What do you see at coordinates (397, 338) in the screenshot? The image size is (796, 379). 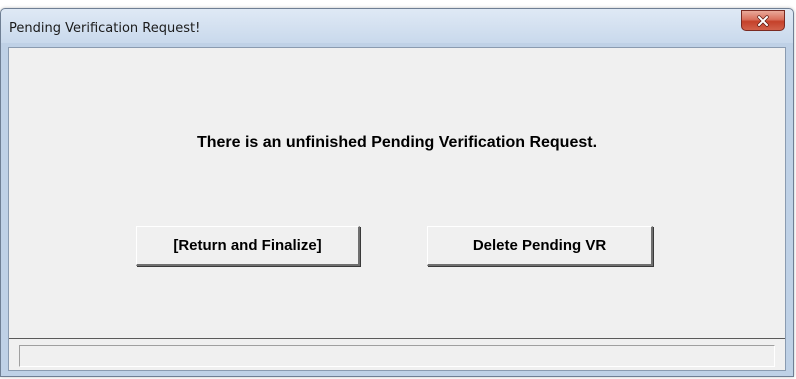 I see `separator` at bounding box center [397, 338].